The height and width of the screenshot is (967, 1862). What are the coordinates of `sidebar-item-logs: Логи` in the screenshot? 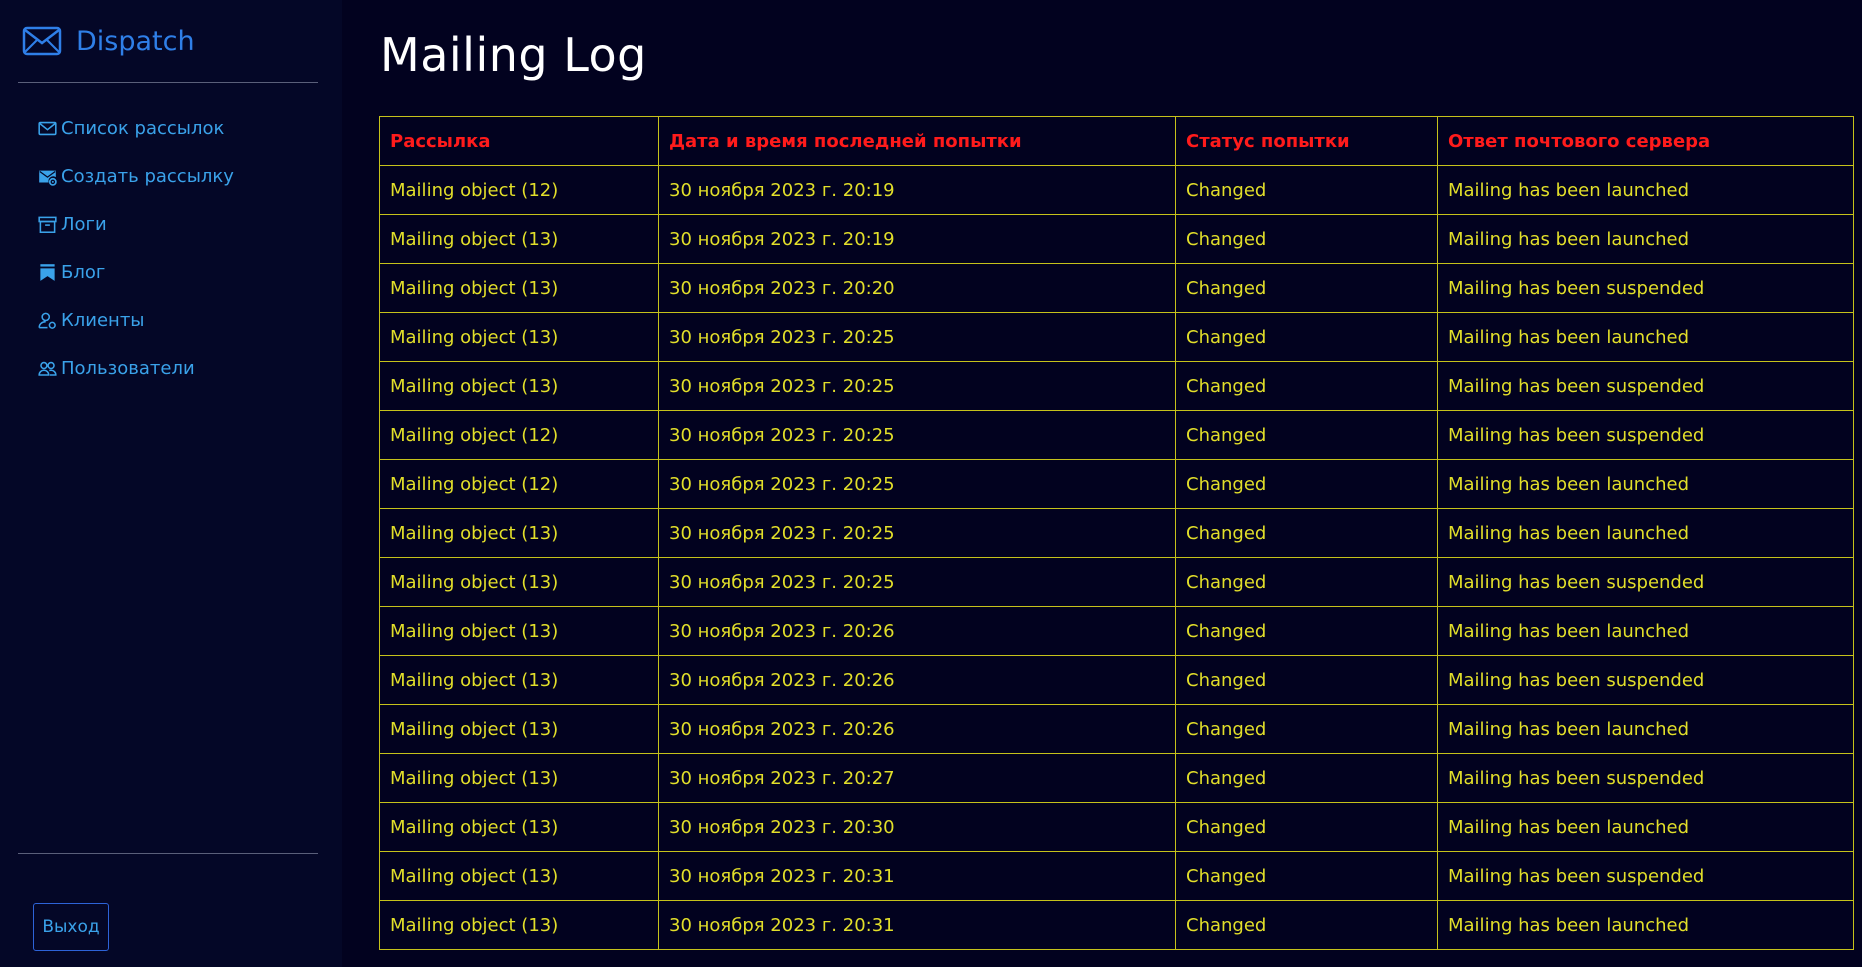 It's located at (136, 224).